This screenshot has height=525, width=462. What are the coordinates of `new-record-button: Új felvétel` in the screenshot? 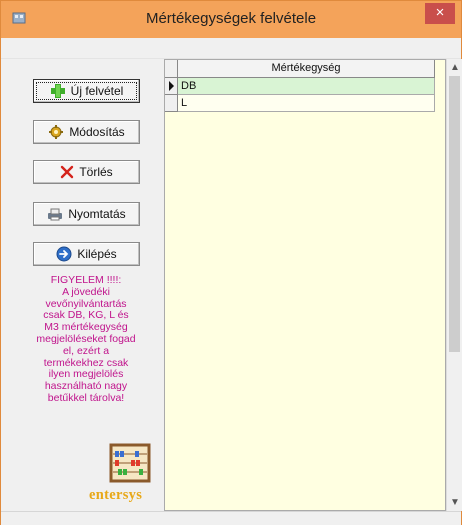 It's located at (86, 91).